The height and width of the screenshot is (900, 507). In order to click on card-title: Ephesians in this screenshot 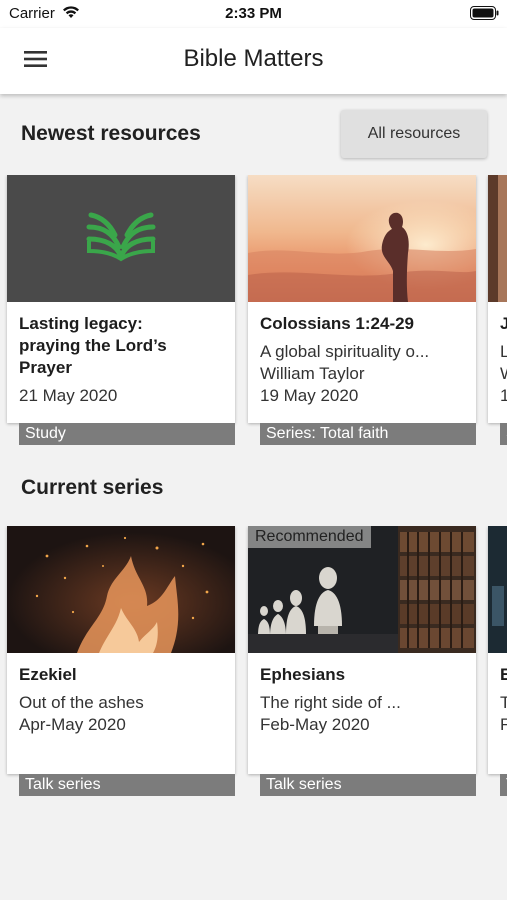, I will do `click(303, 674)`.